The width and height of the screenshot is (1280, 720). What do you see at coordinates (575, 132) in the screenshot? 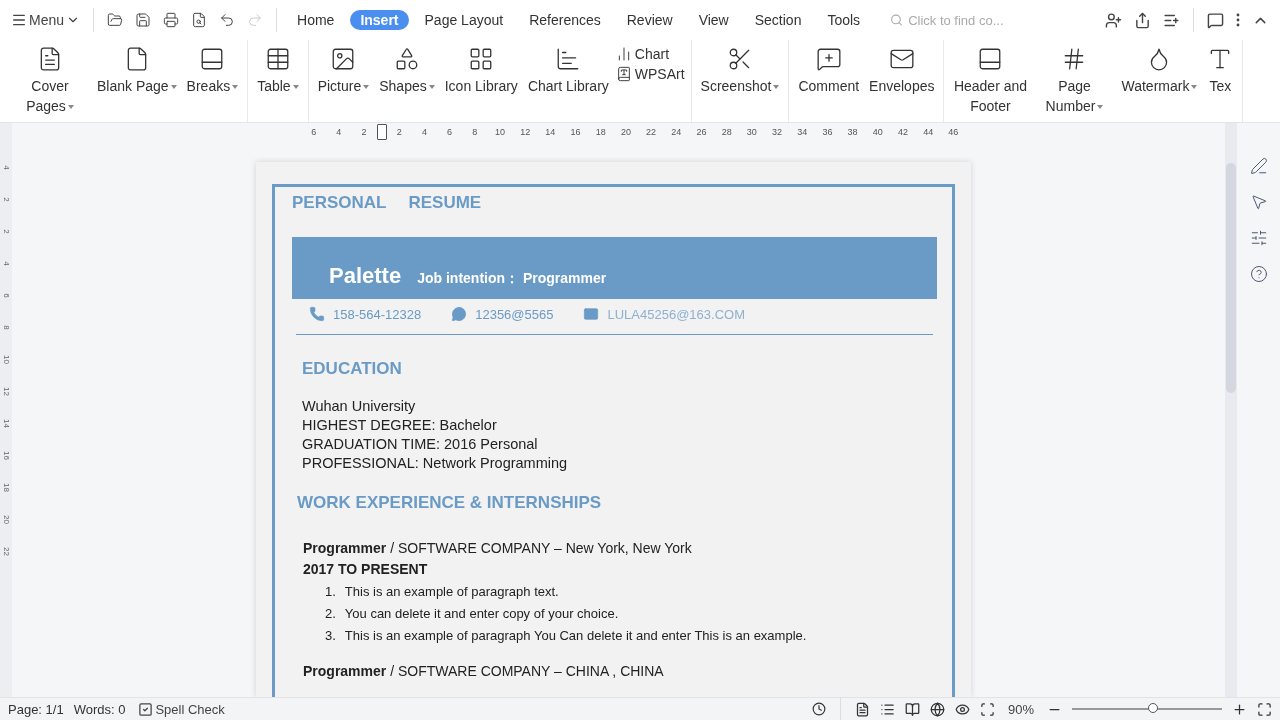
I see `ruler-number: 16` at bounding box center [575, 132].